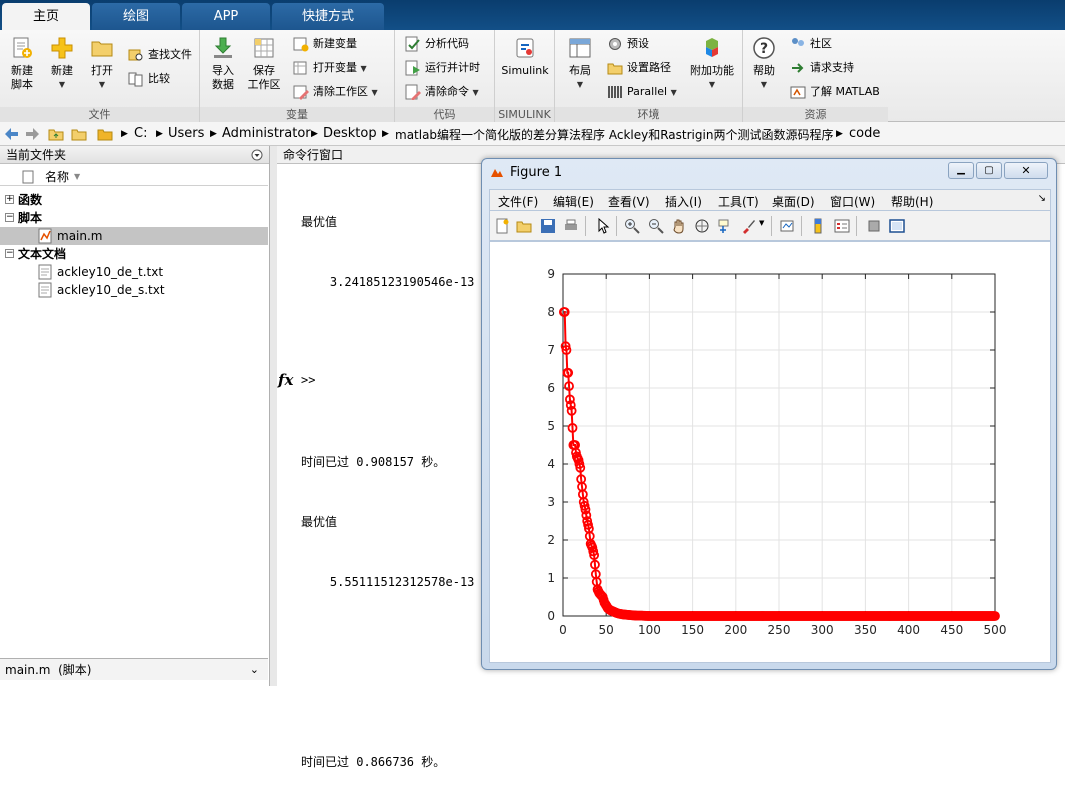 The width and height of the screenshot is (1065, 812). Describe the element at coordinates (524, 226) in the screenshot. I see `open-file-icon` at that location.